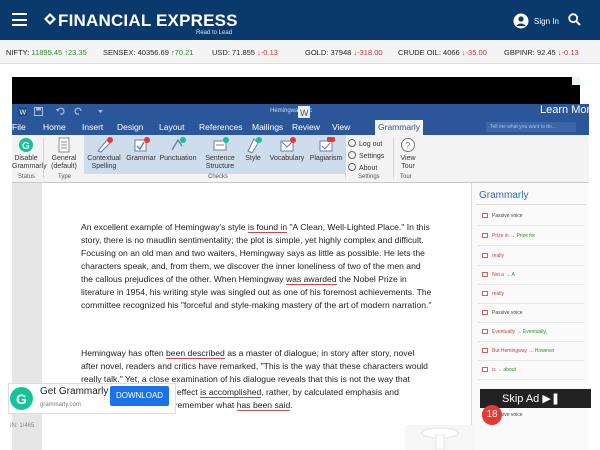 The height and width of the screenshot is (450, 600). Describe the element at coordinates (218, 177) in the screenshot. I see `group-label-checks: Checks` at that location.